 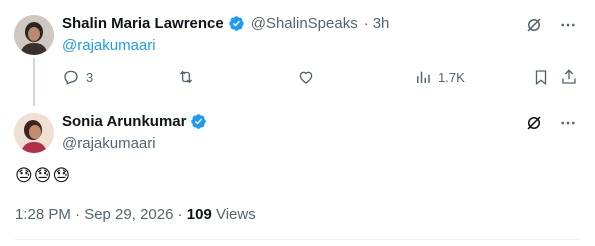 I want to click on author-name: Sonia Arunkumar, so click(x=124, y=121).